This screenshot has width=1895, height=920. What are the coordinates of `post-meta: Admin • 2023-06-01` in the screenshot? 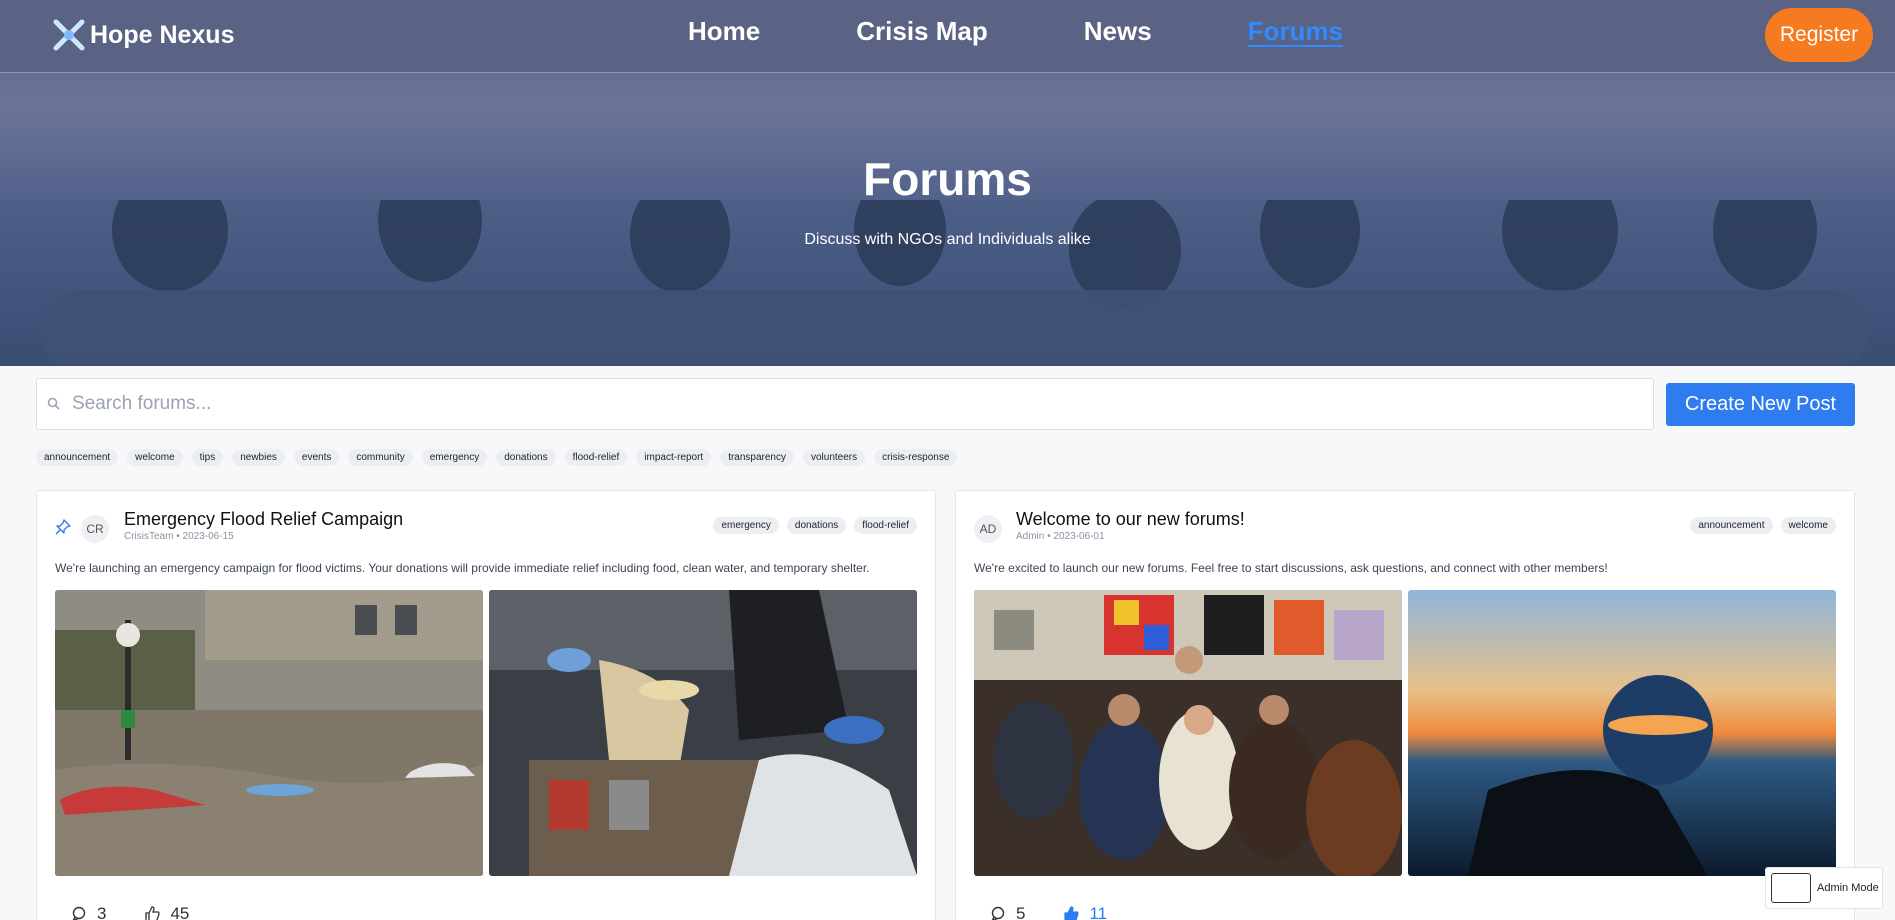 It's located at (1060, 536).